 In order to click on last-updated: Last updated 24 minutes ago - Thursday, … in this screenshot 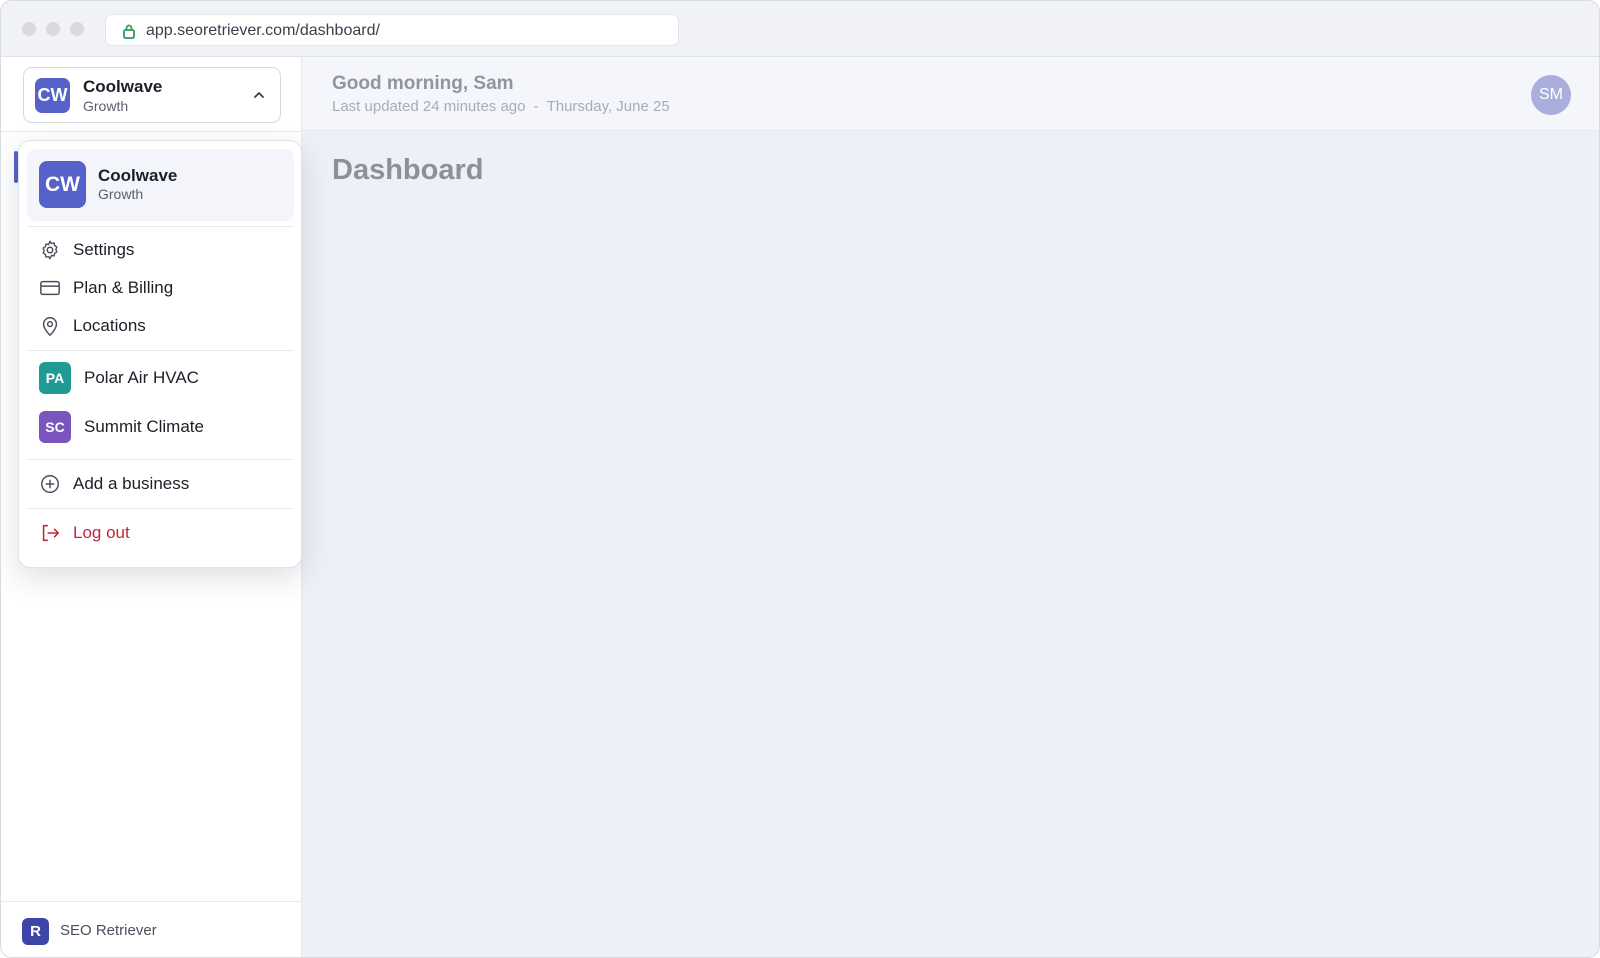, I will do `click(501, 106)`.